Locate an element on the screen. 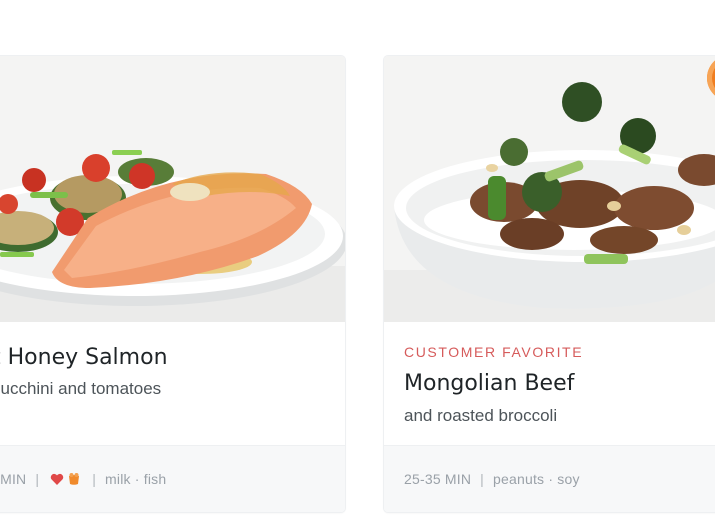  recipe-subtitle: and roasted broccoli is located at coordinates (481, 415).